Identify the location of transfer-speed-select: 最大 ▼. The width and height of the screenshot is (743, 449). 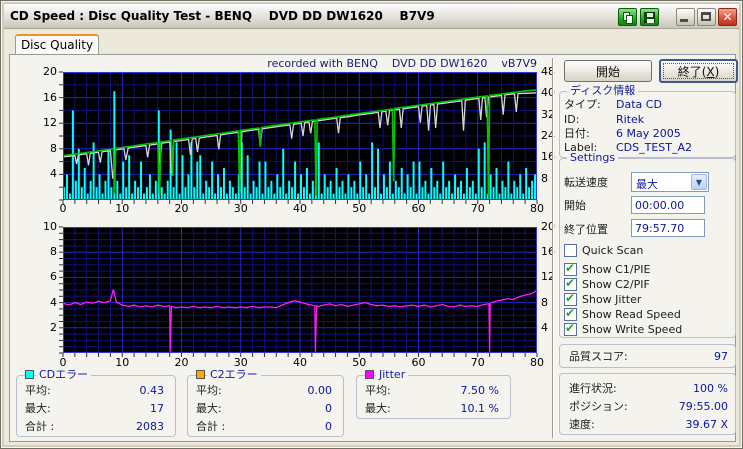
(670, 182).